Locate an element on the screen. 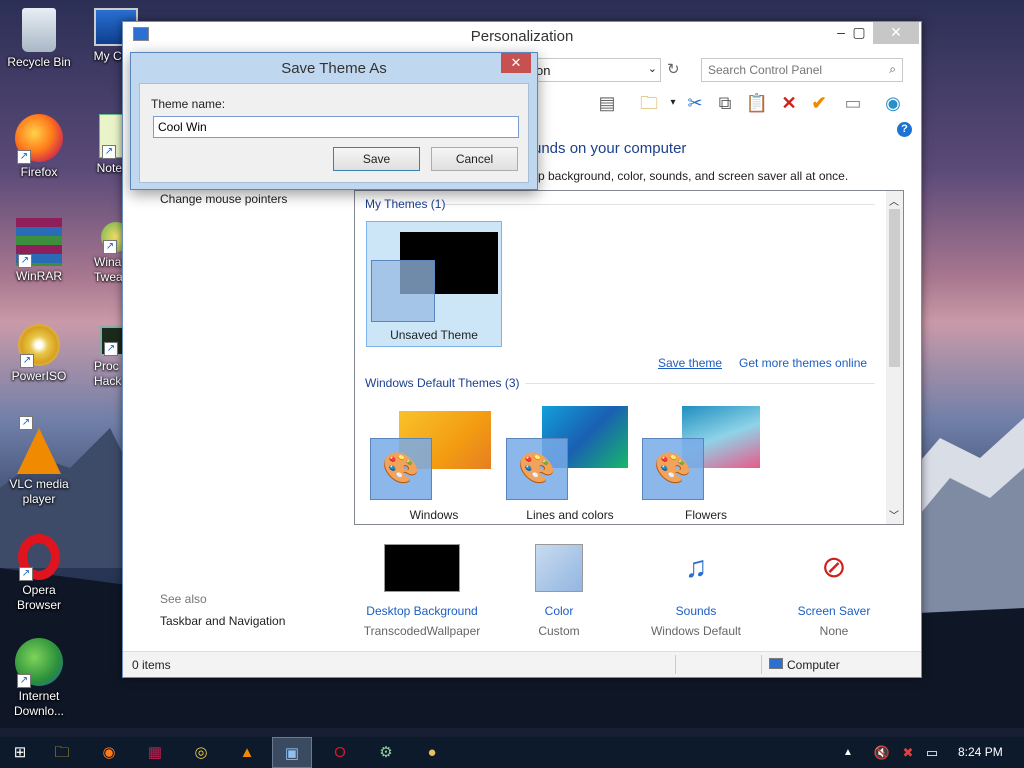 This screenshot has height=768, width=1024. theme-flowers: 🎨 Flowers is located at coordinates (706, 466).